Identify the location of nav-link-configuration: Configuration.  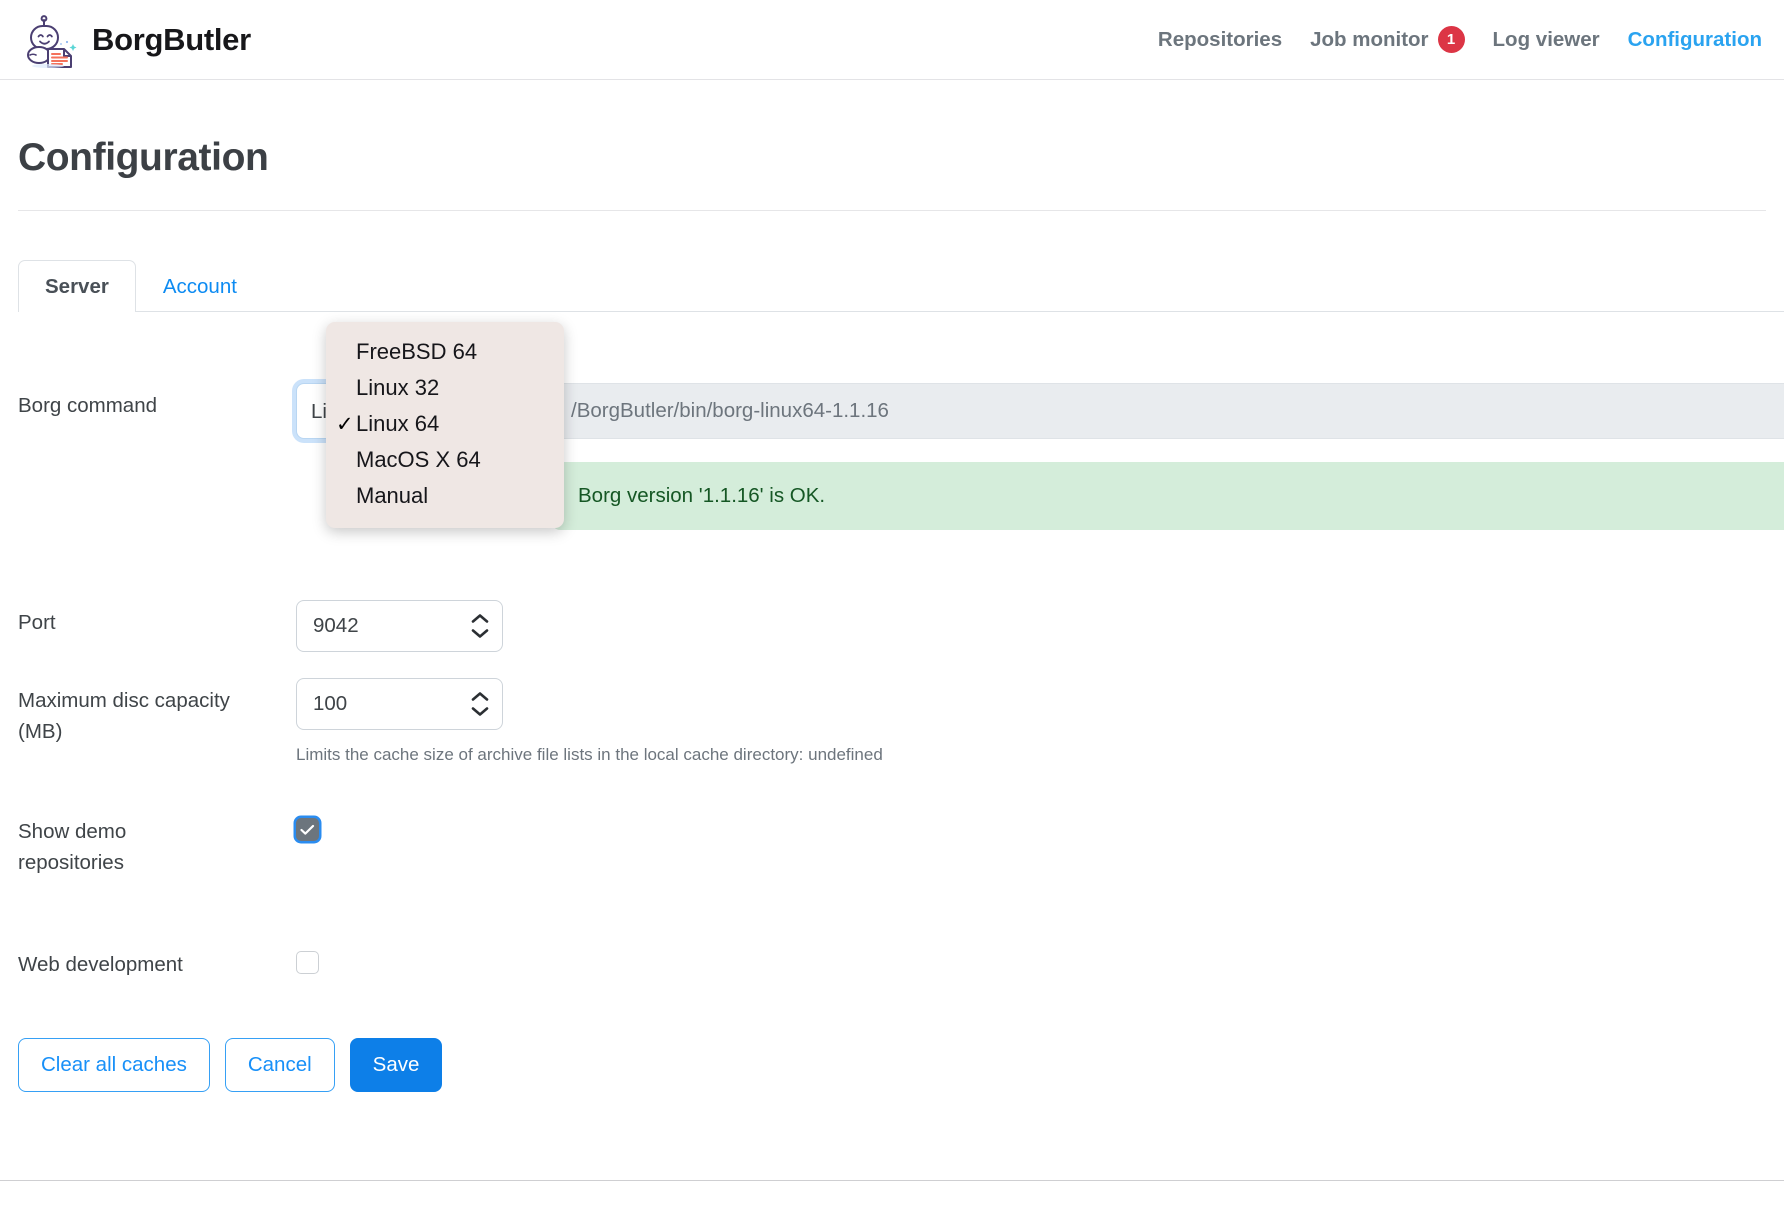
(1695, 40).